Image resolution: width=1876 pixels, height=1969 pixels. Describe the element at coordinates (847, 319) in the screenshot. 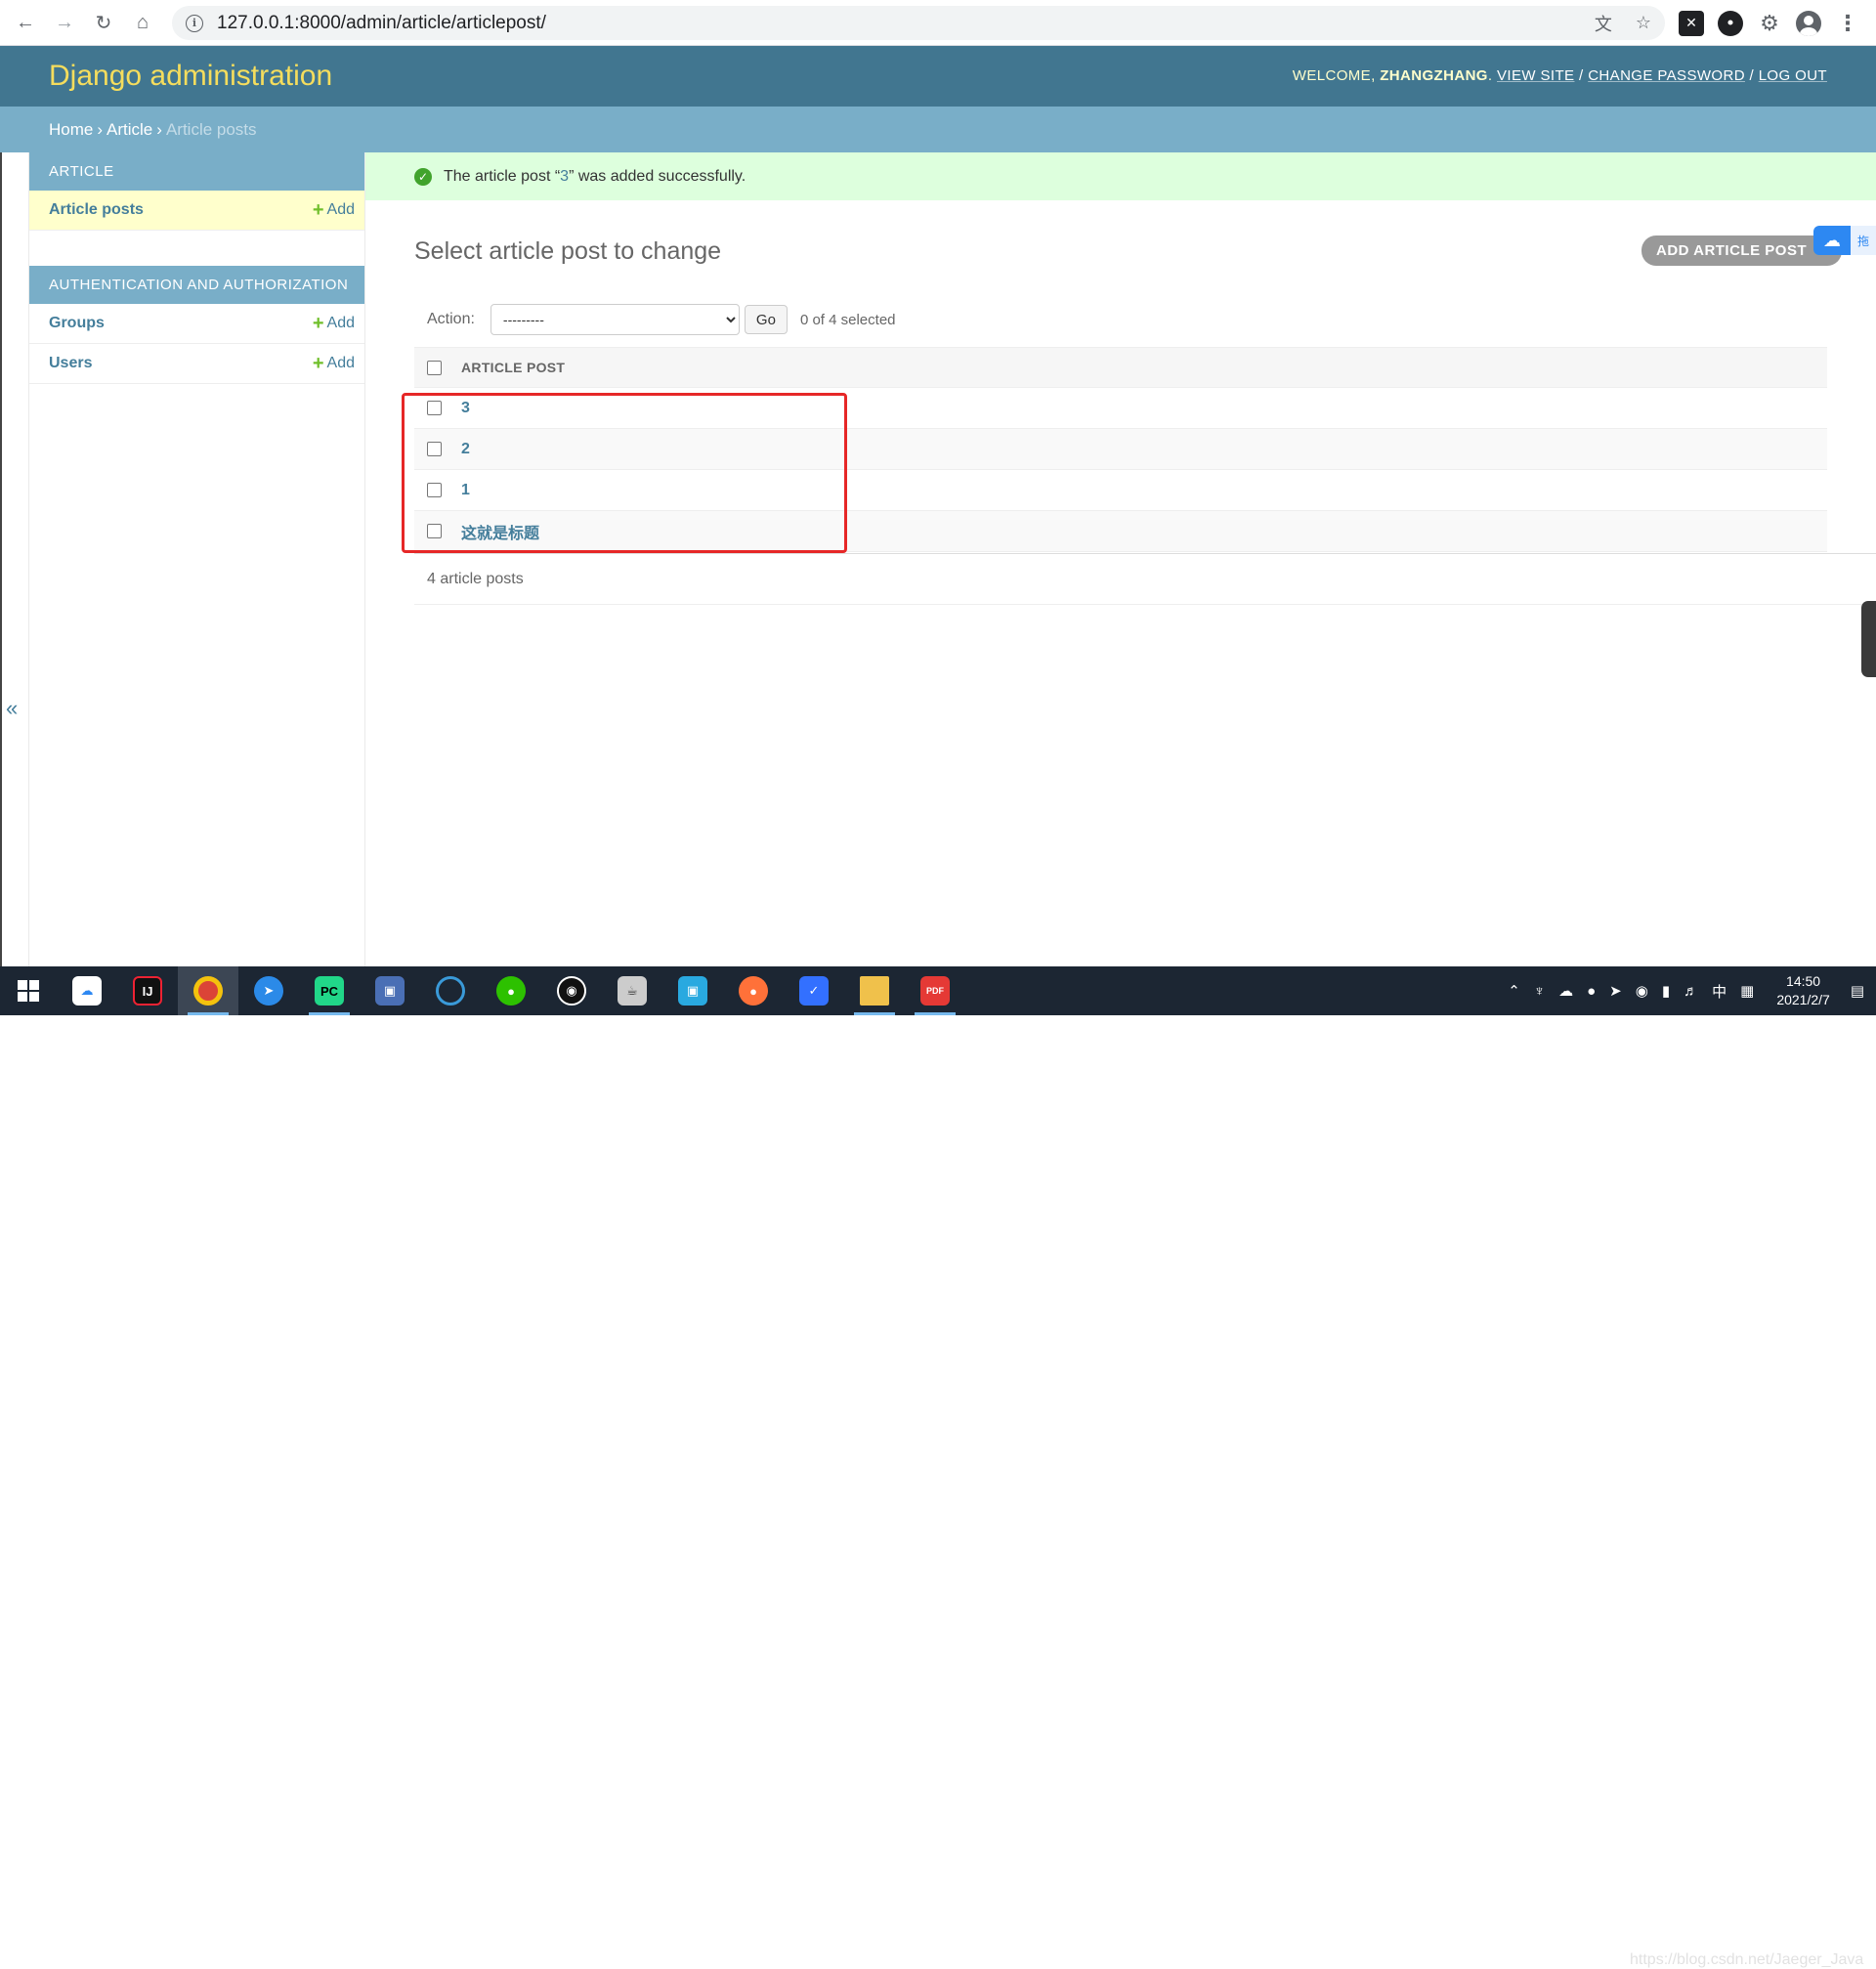

I see `selection-counter: 0 of 4 selected` at that location.